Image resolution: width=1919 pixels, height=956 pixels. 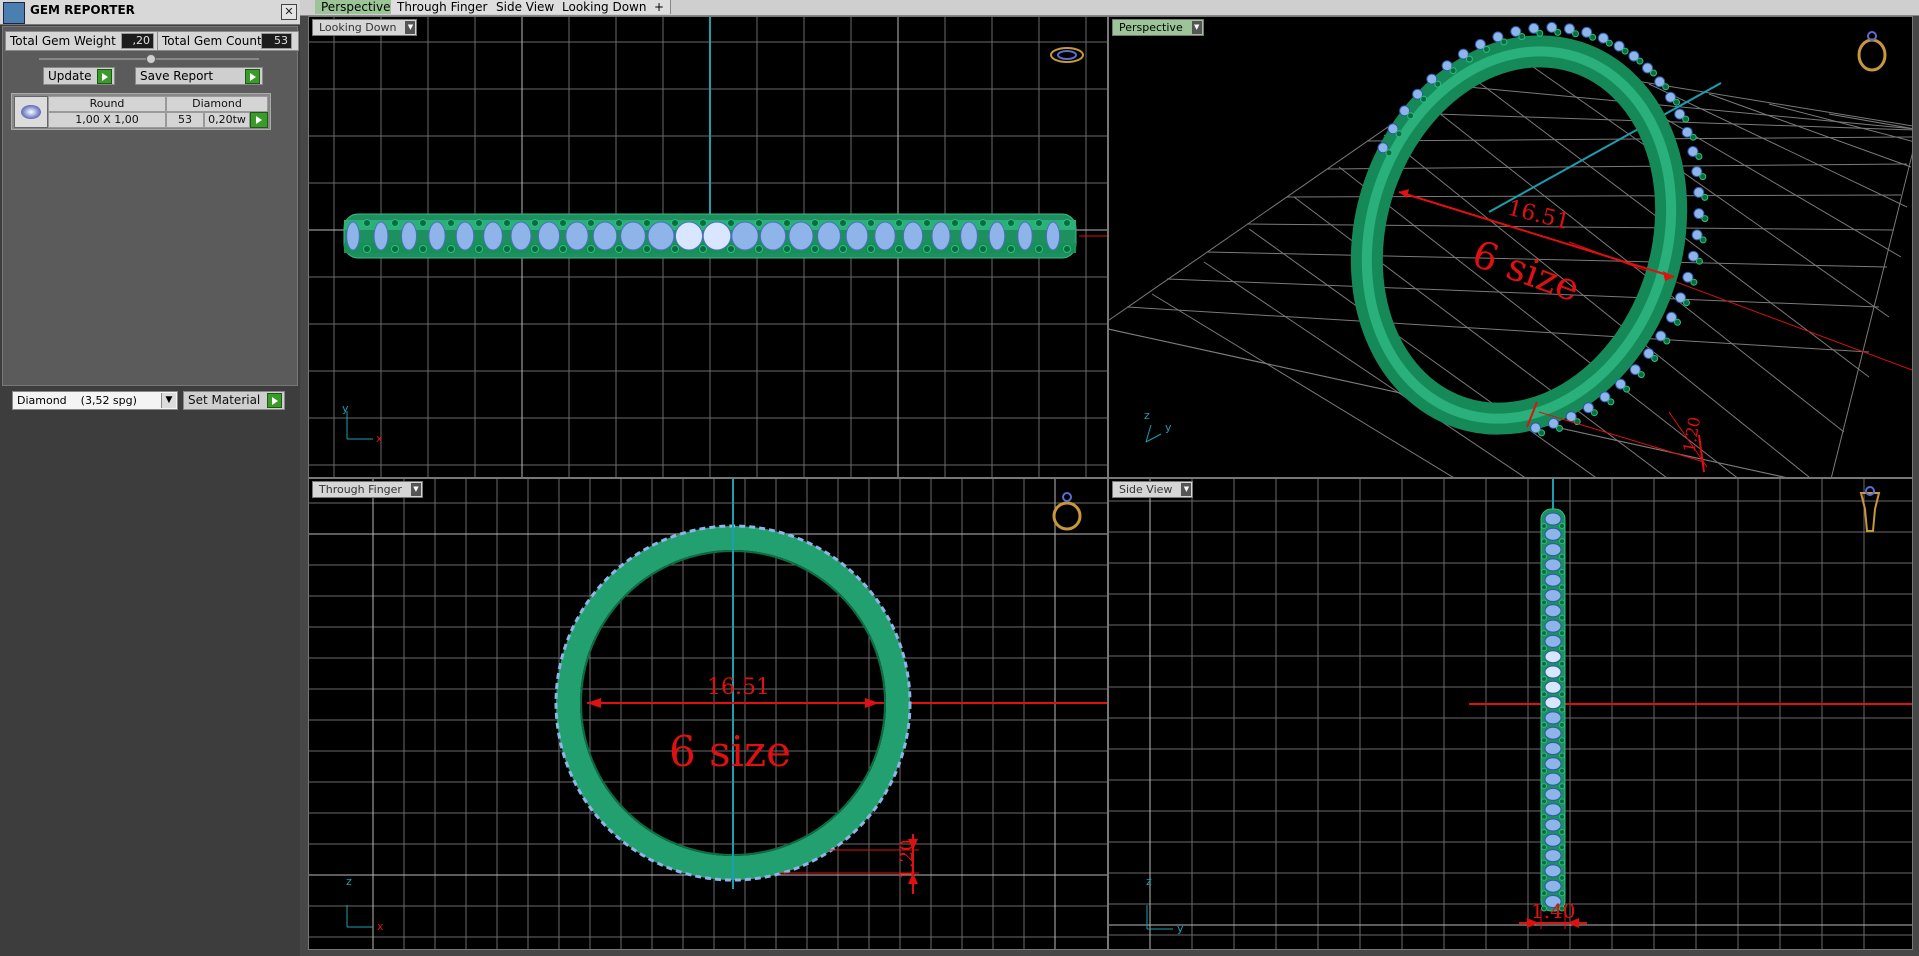 I want to click on viewport-label-looking-down: Looking Down ▼, so click(x=365, y=27).